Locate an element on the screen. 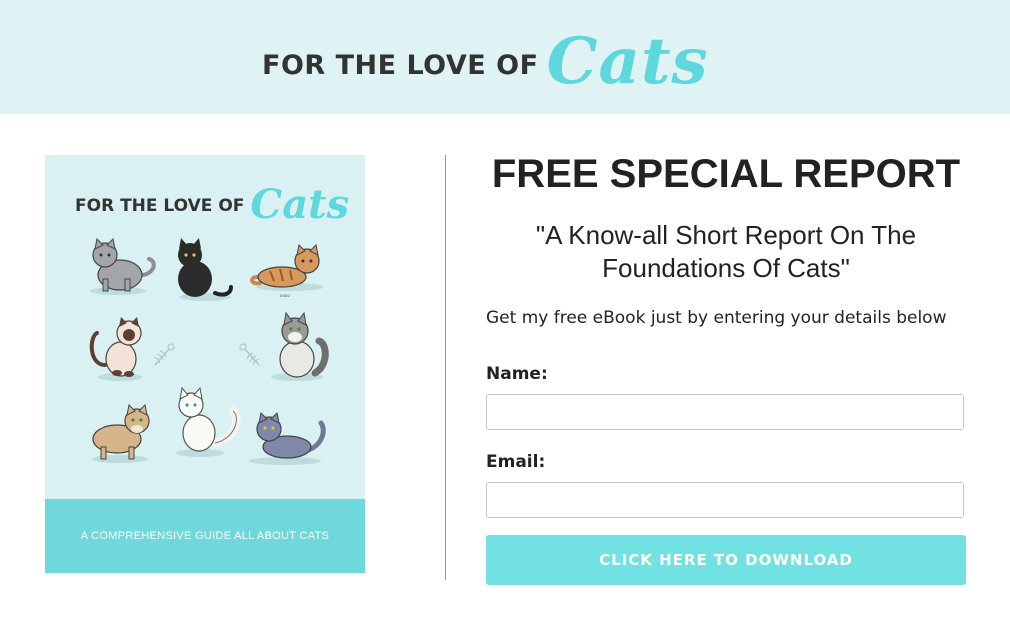 This screenshot has width=1010, height=617. blue-grey-cat-icon is located at coordinates (287, 438).